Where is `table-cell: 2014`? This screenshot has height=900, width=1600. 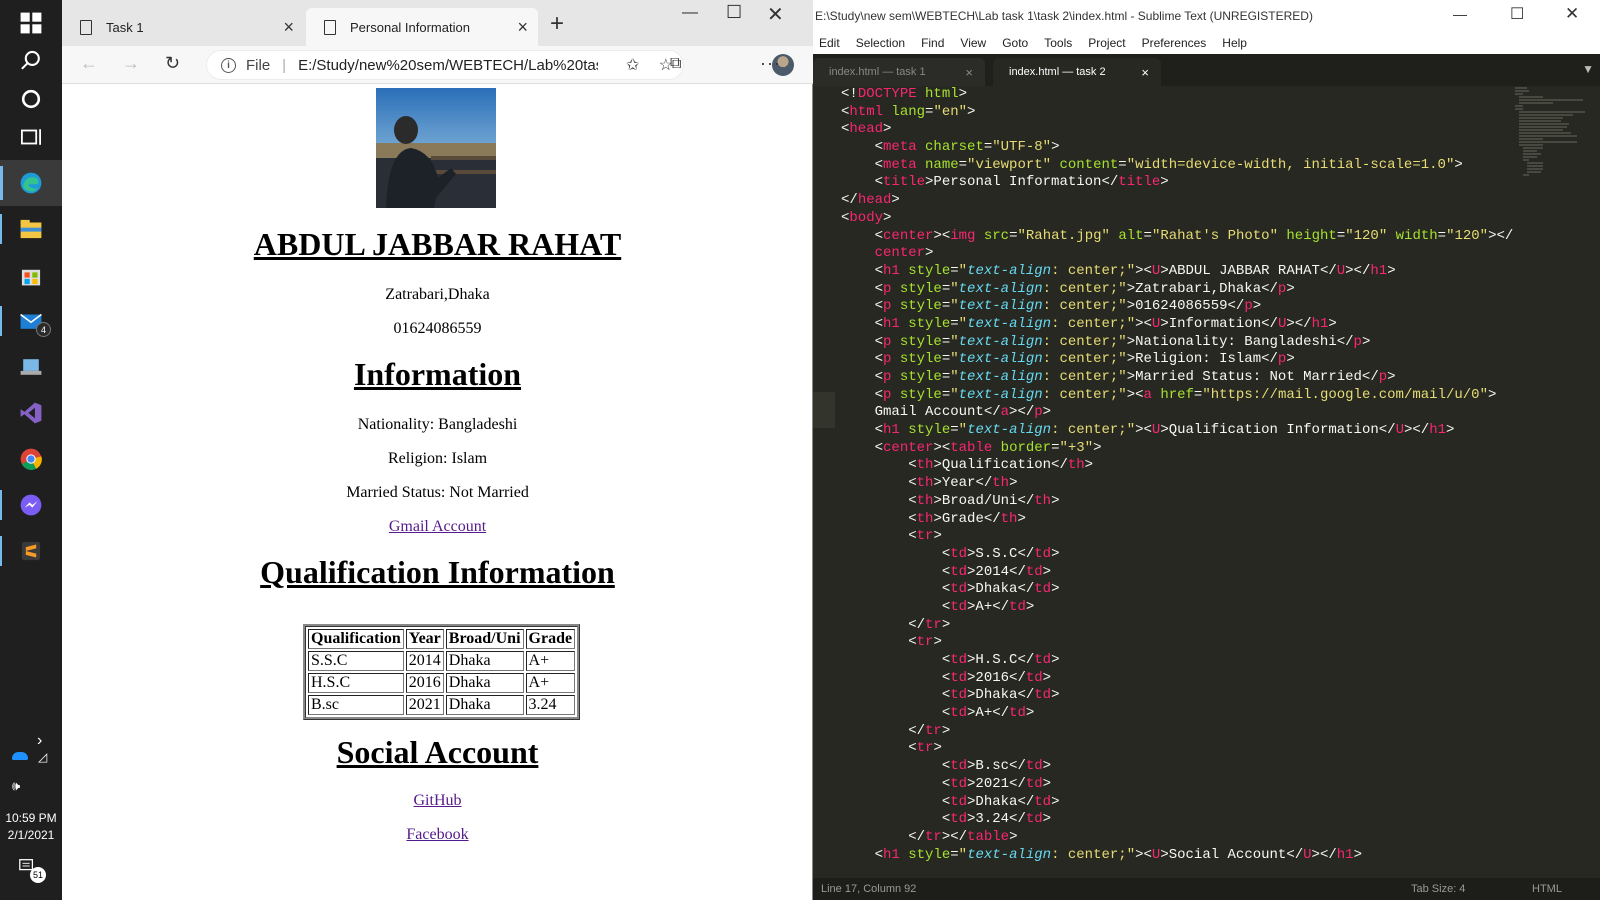 table-cell: 2014 is located at coordinates (424, 661).